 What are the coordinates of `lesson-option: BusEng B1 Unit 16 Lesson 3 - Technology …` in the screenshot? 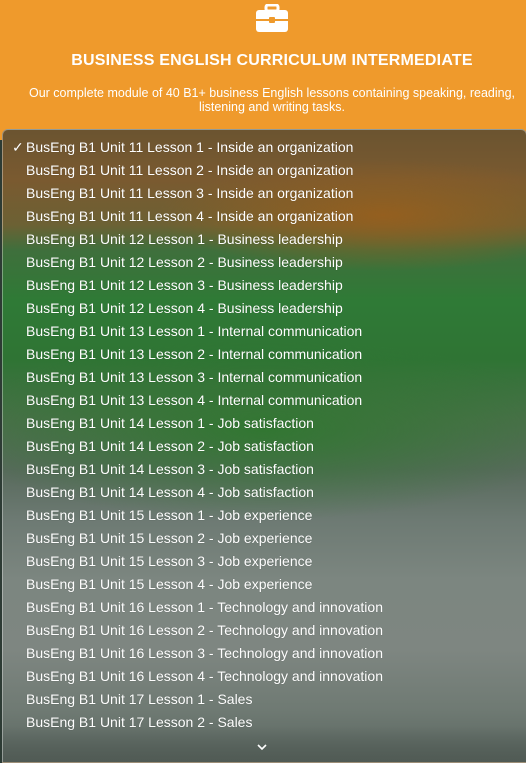 It's located at (204, 656).